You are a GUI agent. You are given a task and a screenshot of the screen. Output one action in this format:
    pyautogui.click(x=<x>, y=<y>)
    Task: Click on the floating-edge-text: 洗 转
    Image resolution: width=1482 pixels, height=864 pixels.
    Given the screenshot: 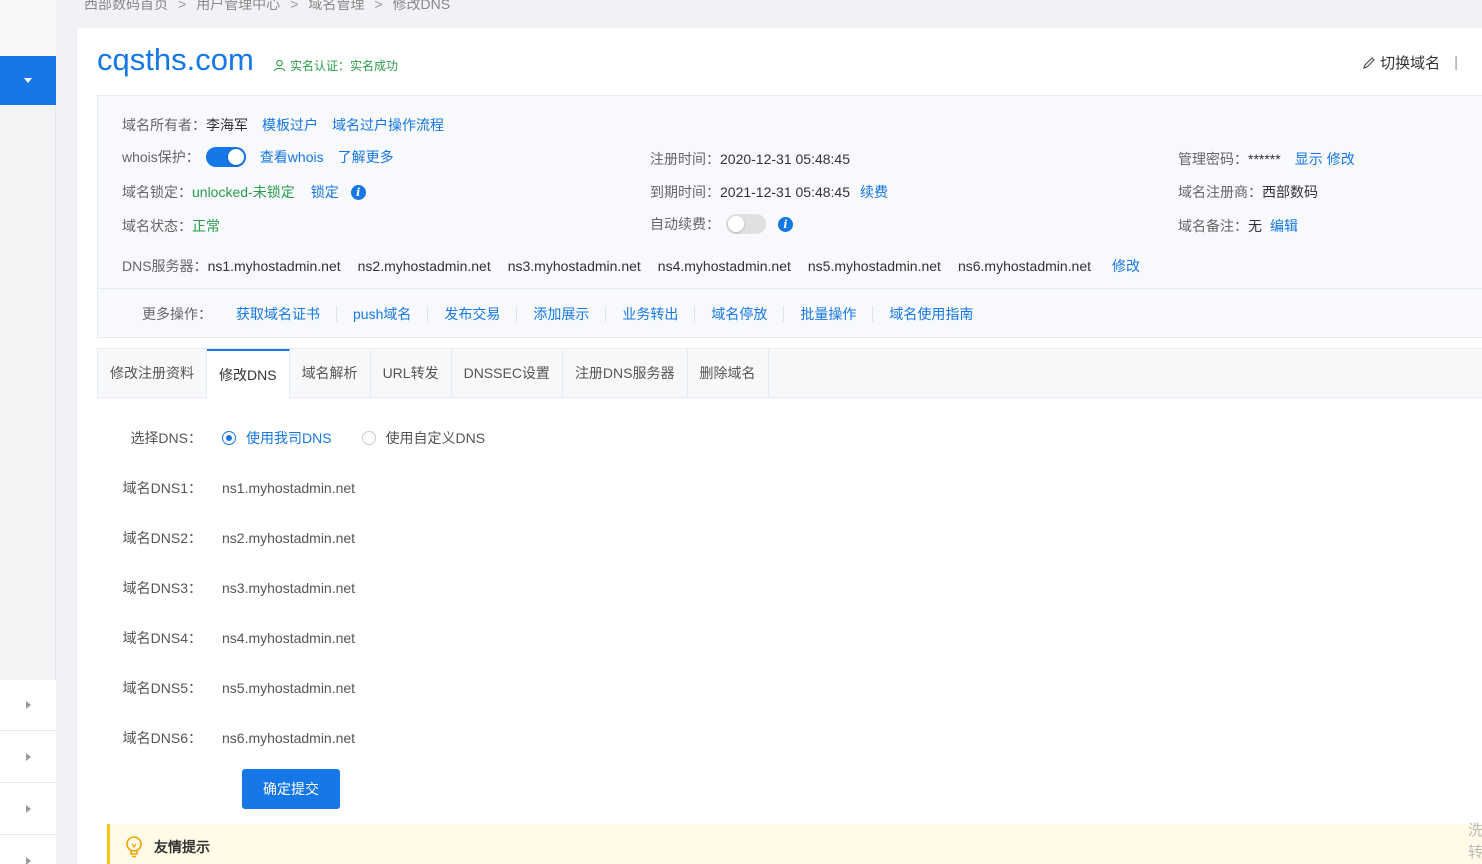 What is the action you would take?
    pyautogui.click(x=1475, y=842)
    